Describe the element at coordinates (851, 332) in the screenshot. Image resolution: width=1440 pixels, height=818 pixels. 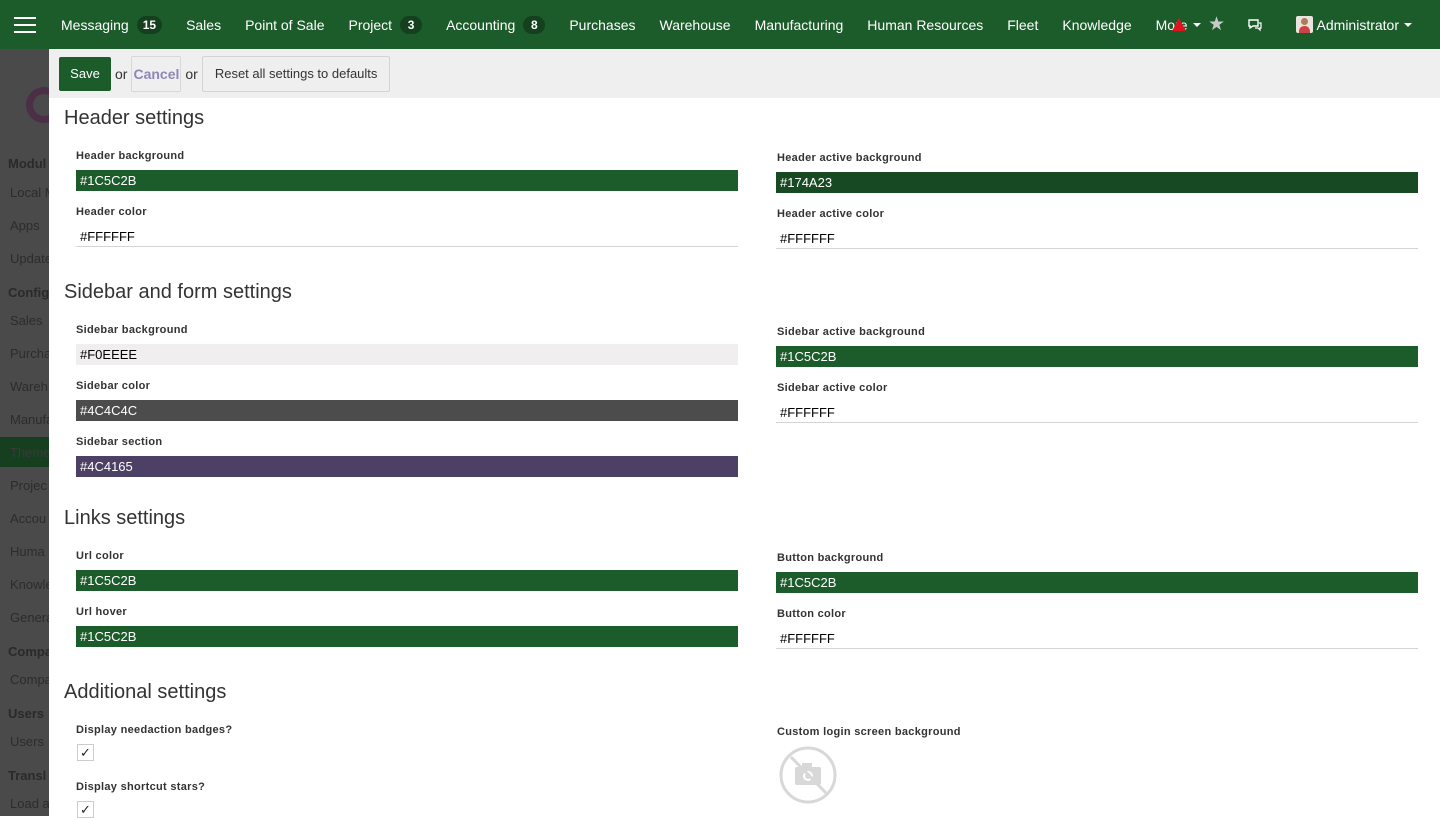
I see `field-label: Sidebar active background` at that location.